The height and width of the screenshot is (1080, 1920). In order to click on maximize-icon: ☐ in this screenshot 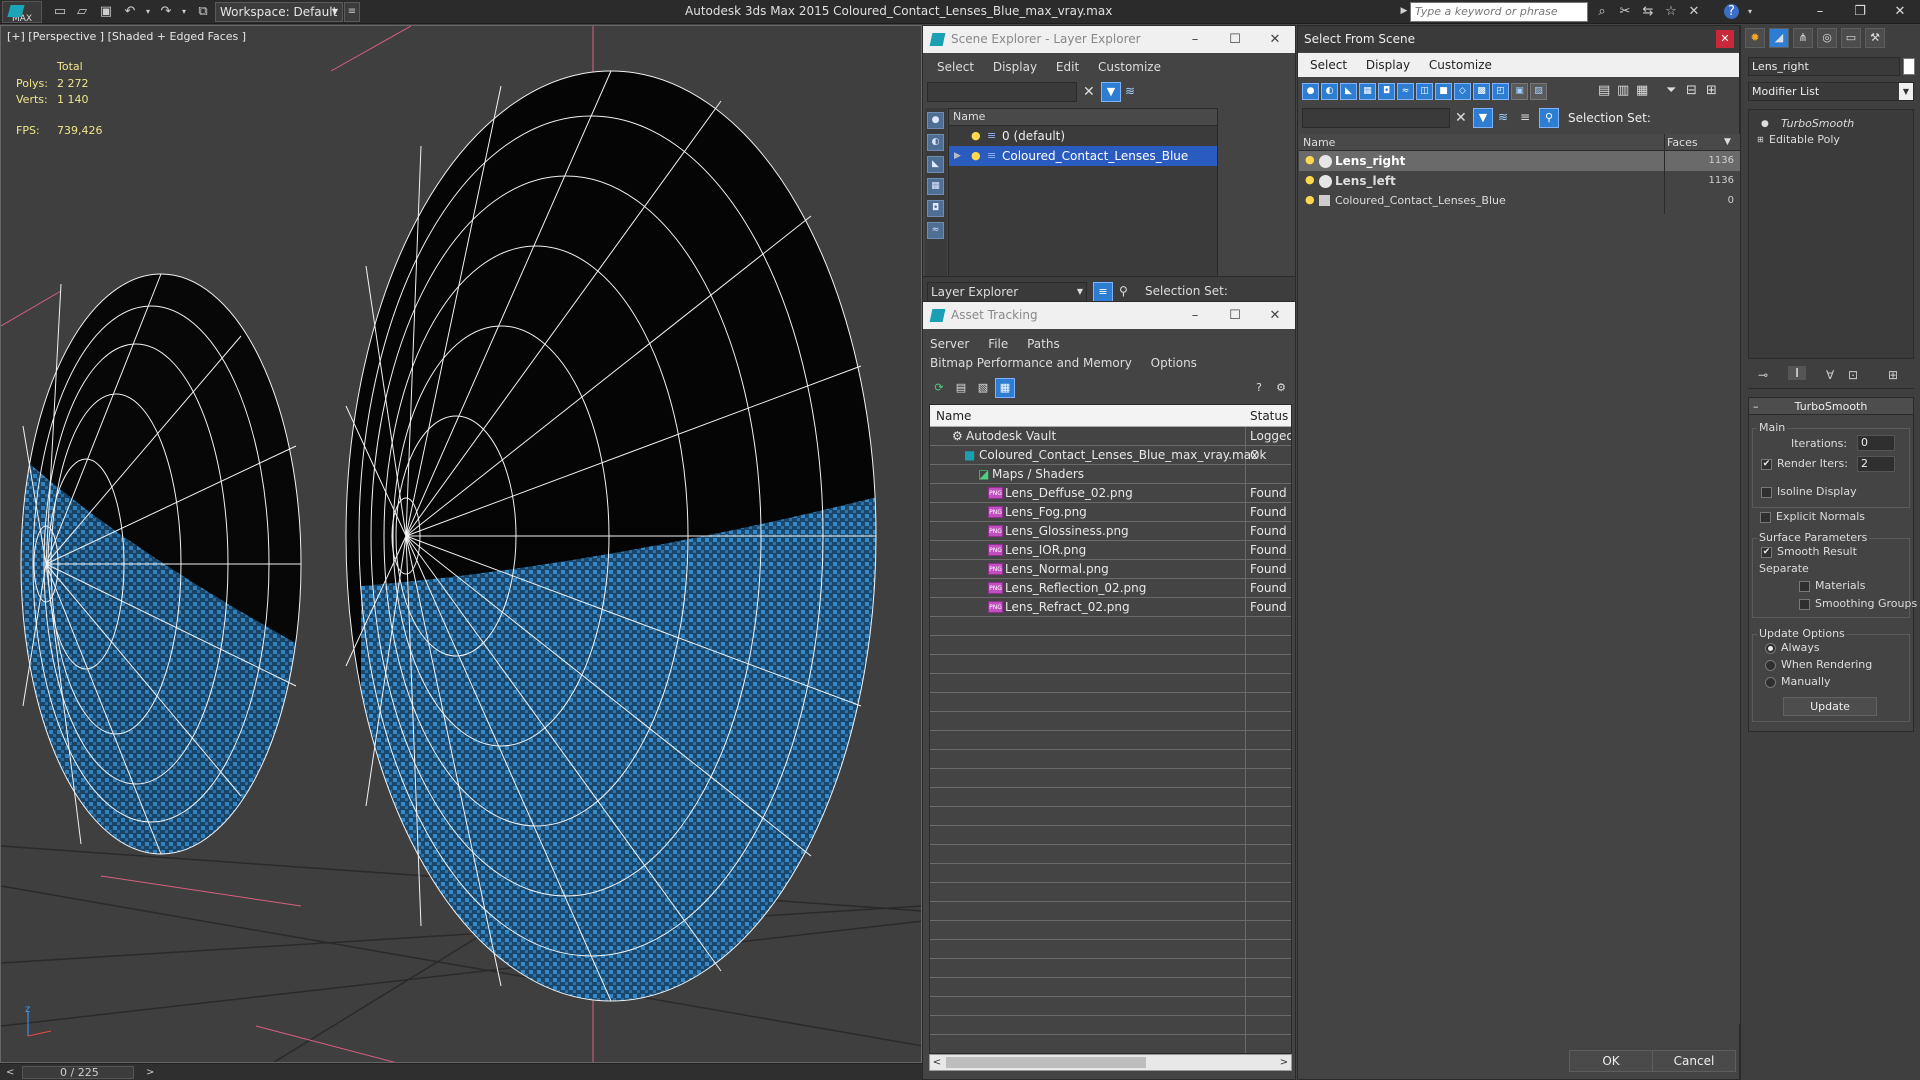, I will do `click(1235, 315)`.